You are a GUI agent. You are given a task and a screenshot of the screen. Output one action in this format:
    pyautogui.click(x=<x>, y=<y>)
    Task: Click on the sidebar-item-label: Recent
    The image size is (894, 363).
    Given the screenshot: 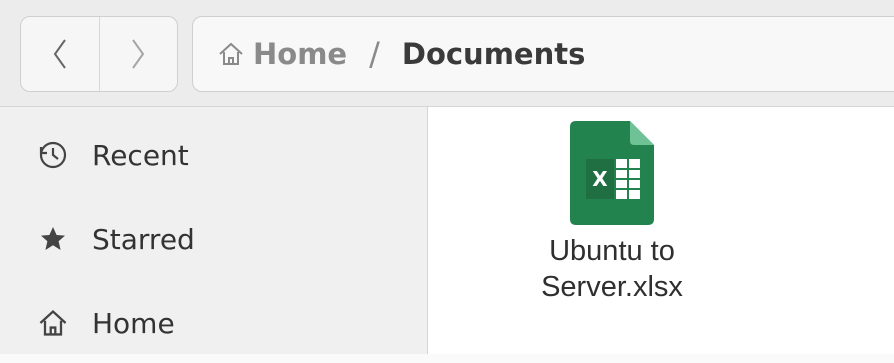 What is the action you would take?
    pyautogui.click(x=140, y=155)
    